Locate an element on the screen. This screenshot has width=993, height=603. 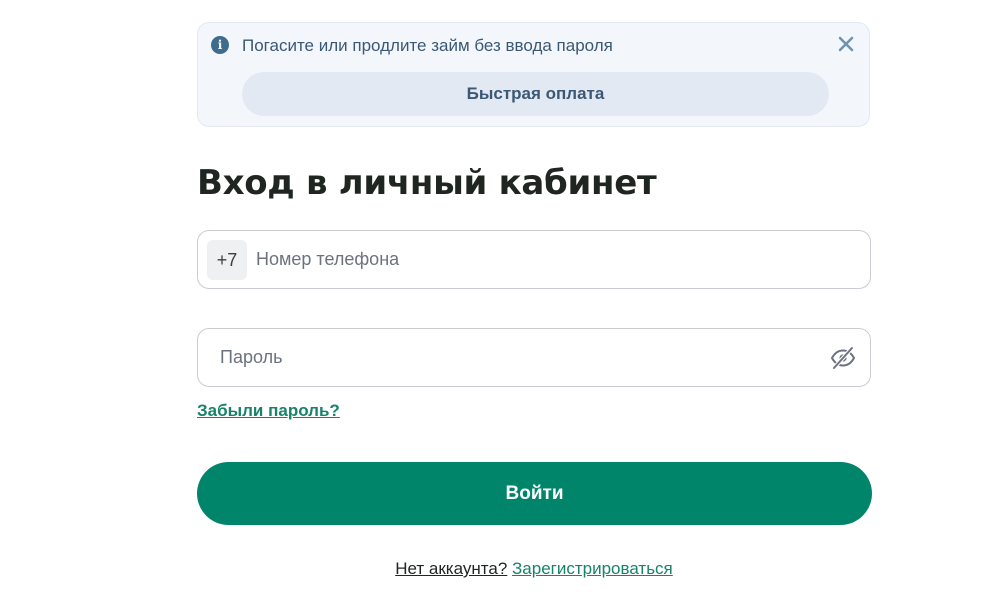
register-prompt: Нет аккаунта? Зарегистрироваться is located at coordinates (496, 569).